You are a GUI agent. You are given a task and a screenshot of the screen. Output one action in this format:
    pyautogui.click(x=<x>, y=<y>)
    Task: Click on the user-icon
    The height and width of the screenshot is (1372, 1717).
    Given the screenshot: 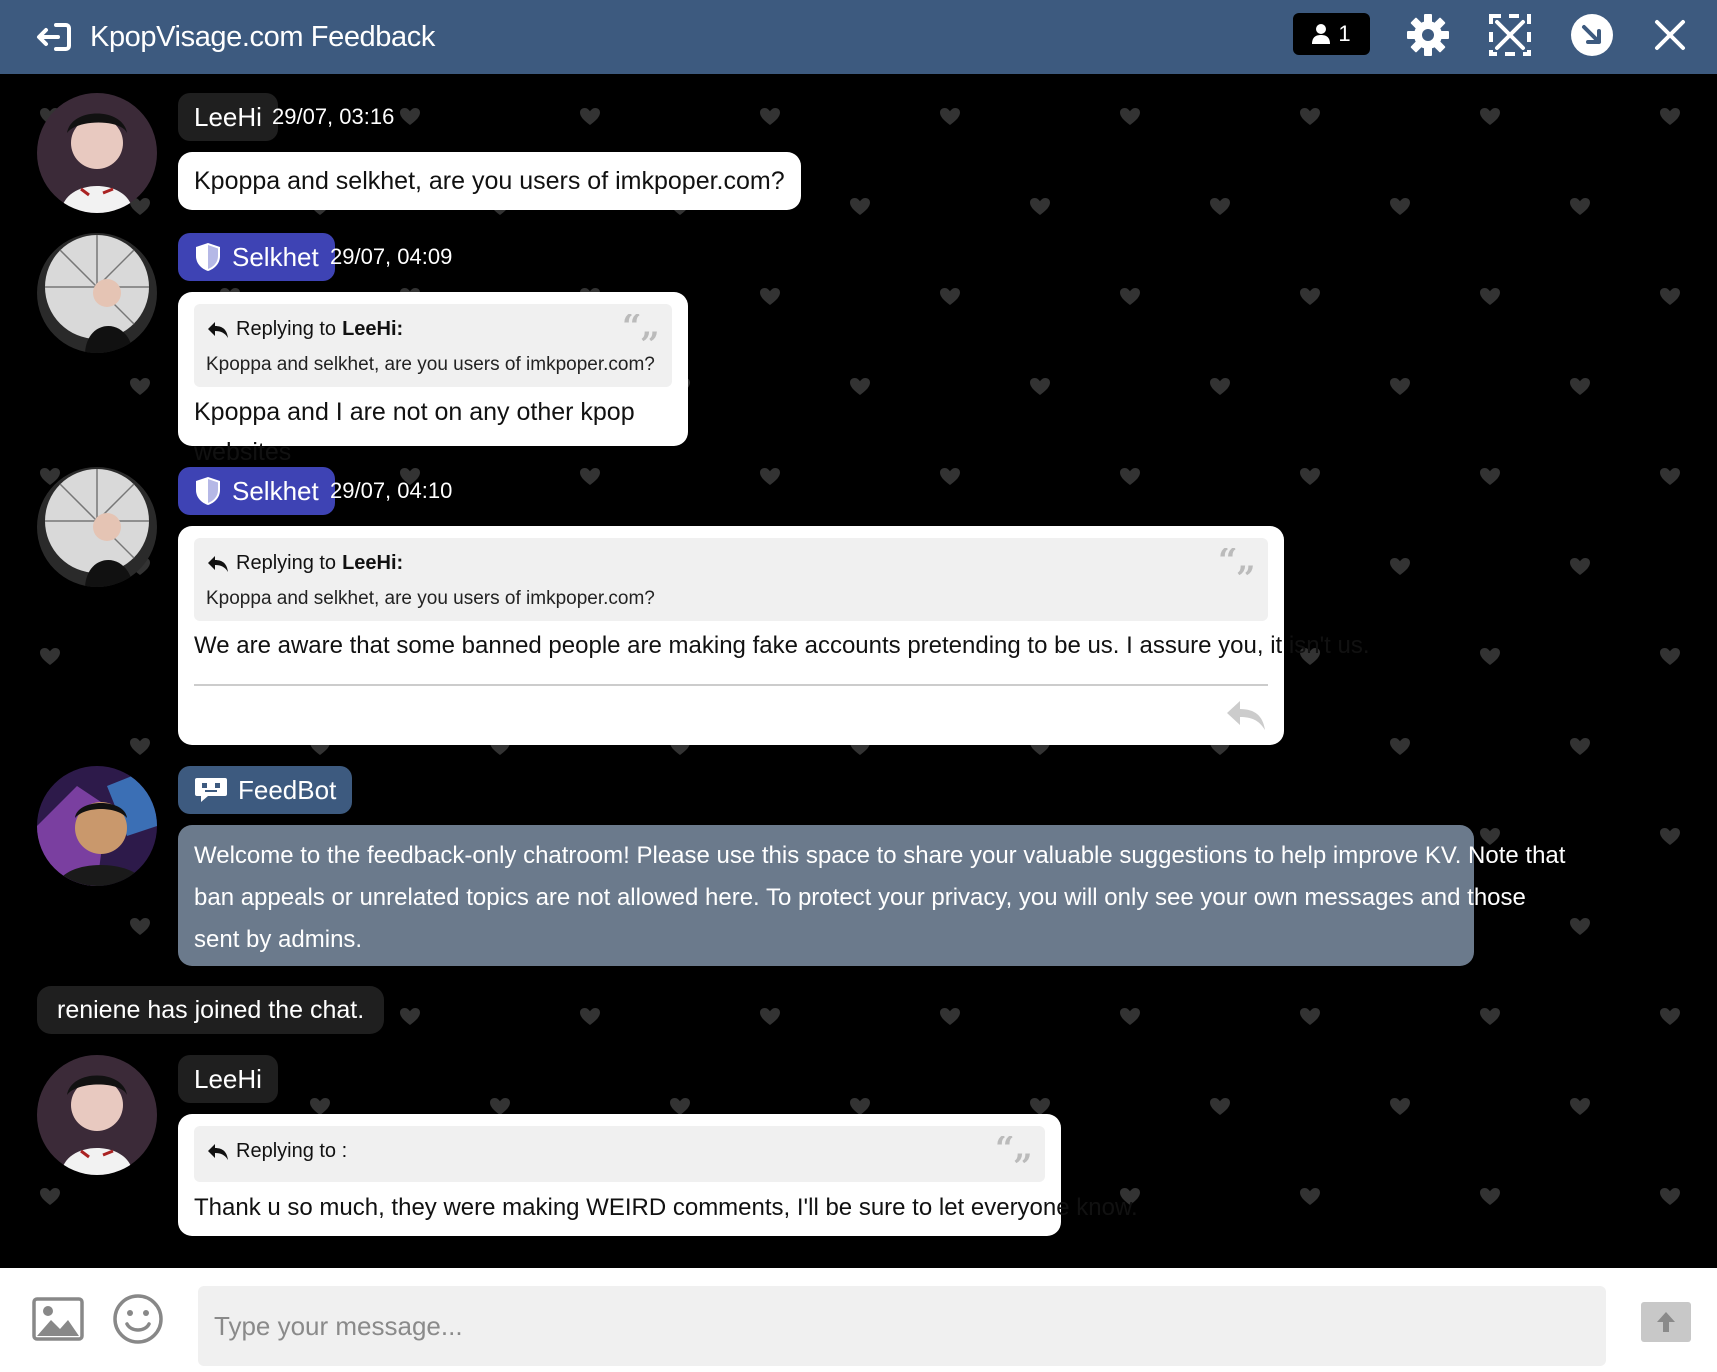 What is the action you would take?
    pyautogui.click(x=1321, y=34)
    